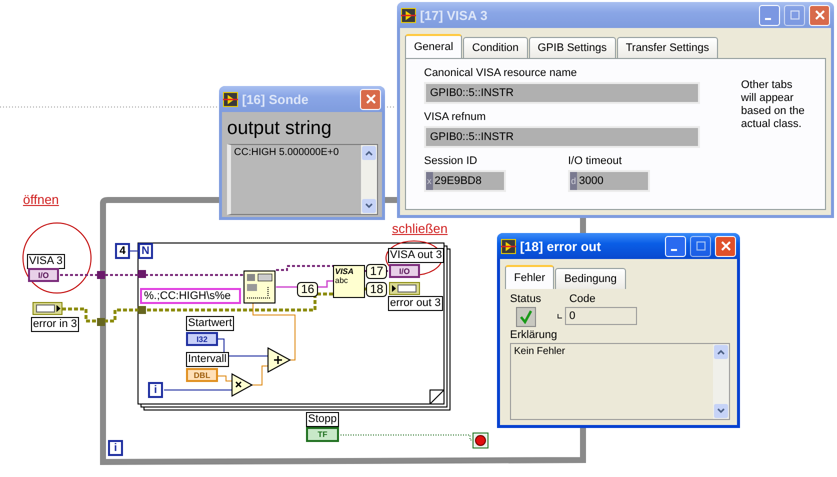  I want to click on control-label: VISA 3, so click(46, 261).